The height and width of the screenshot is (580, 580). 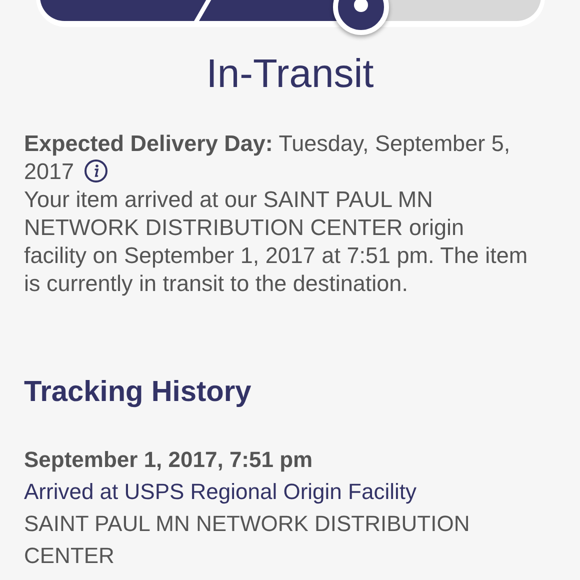 I want to click on expected-delivery-text: Expected Delivery Day: Tuesday, September 5, 2017, so click(x=267, y=157).